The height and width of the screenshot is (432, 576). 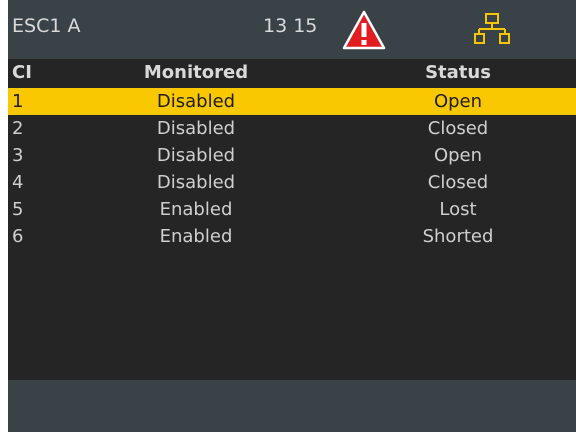 What do you see at coordinates (364, 30) in the screenshot?
I see `warning-triangle-icon` at bounding box center [364, 30].